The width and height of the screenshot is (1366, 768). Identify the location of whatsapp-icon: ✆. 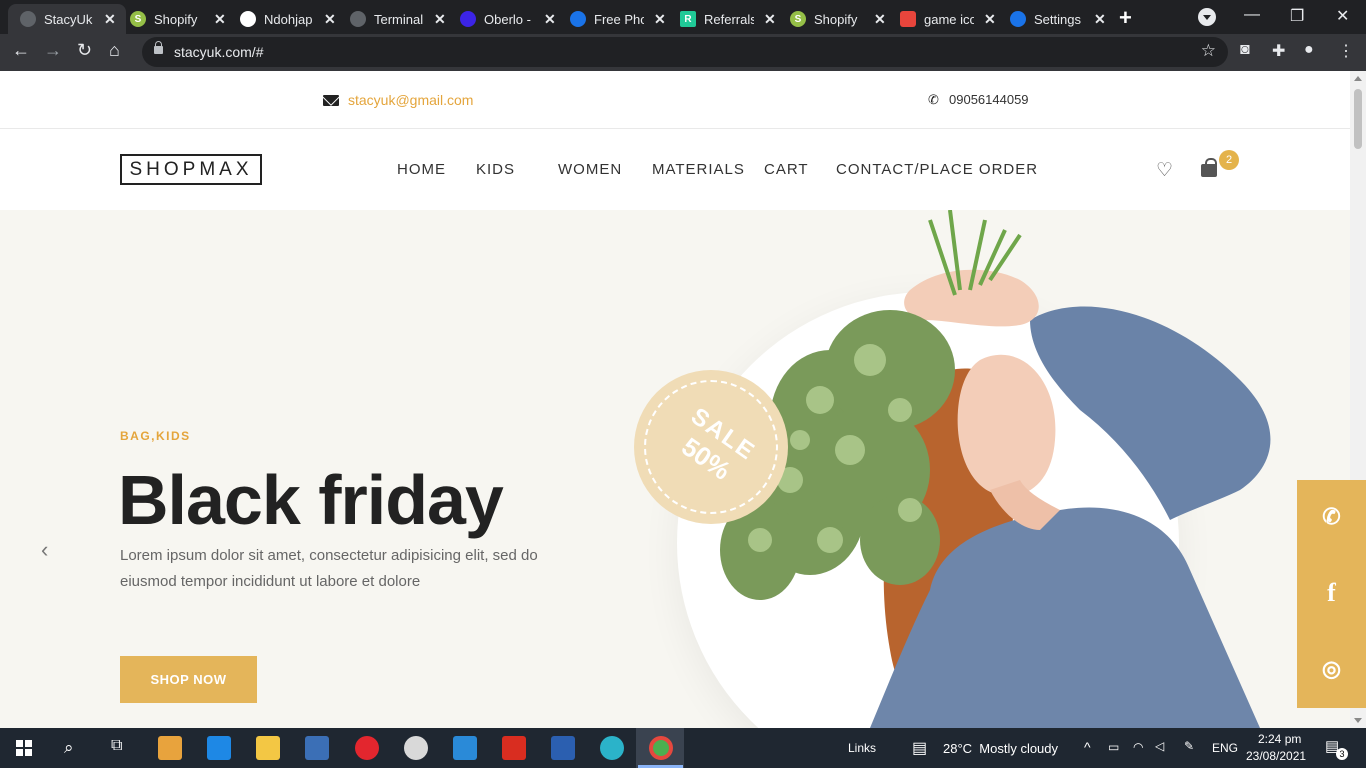
(1331, 517).